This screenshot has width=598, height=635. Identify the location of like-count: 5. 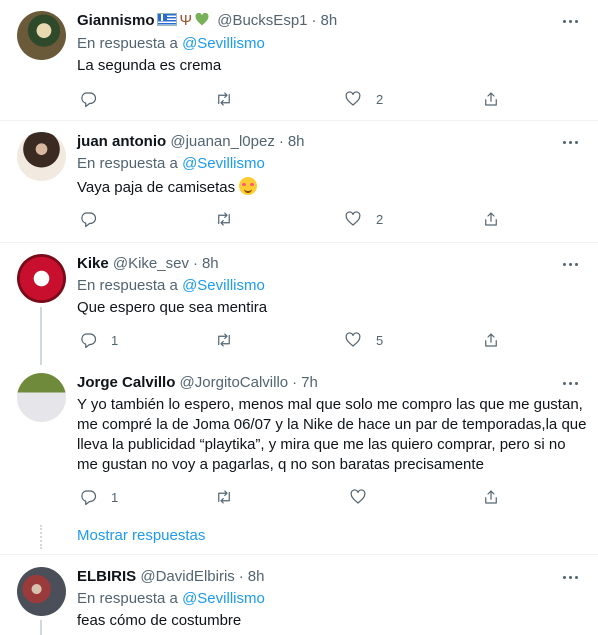
(380, 340).